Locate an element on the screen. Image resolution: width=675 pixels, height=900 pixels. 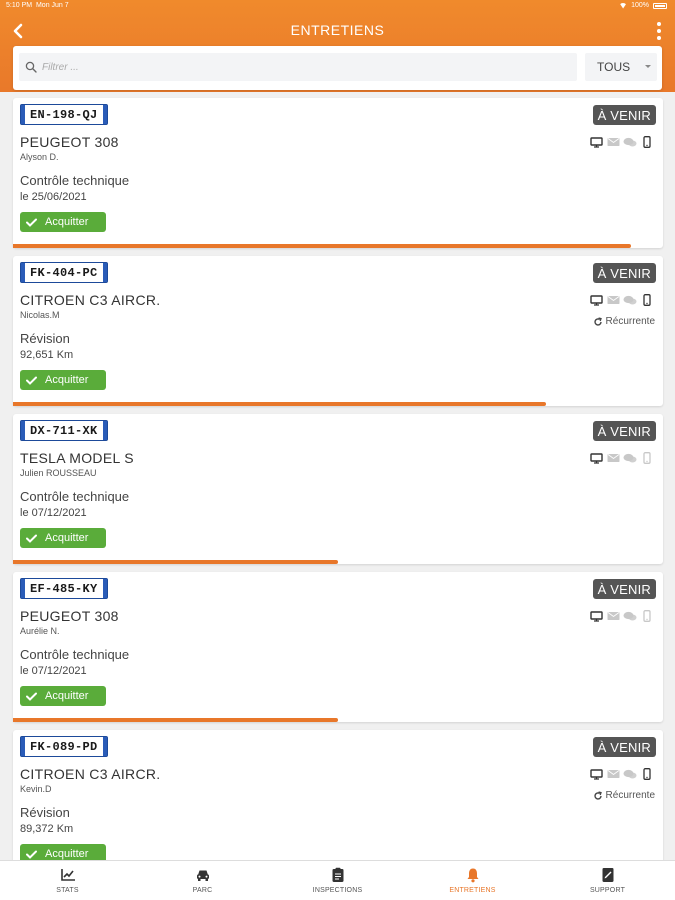
bottom-tab-bar: STATS PARC INSPECTIONS ENTRETIENS SUPPORT is located at coordinates (337, 880).